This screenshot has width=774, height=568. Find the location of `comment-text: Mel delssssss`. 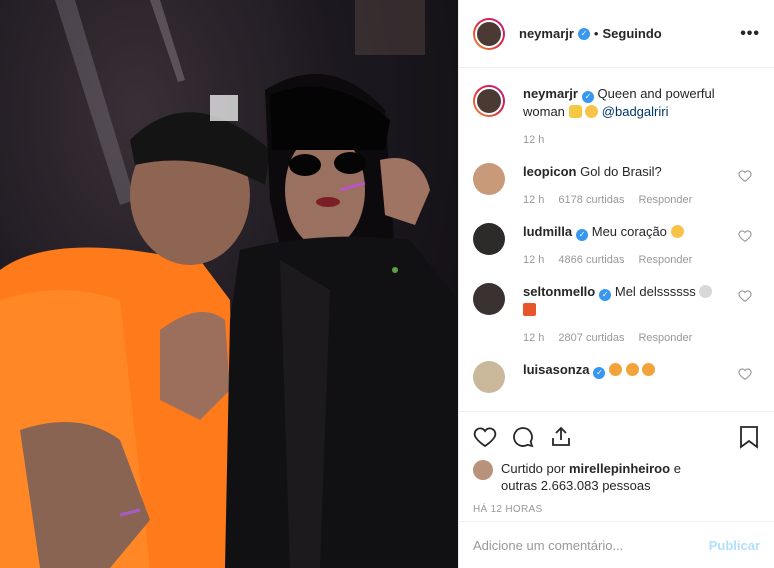

comment-text: Mel delssssss is located at coordinates (655, 291).